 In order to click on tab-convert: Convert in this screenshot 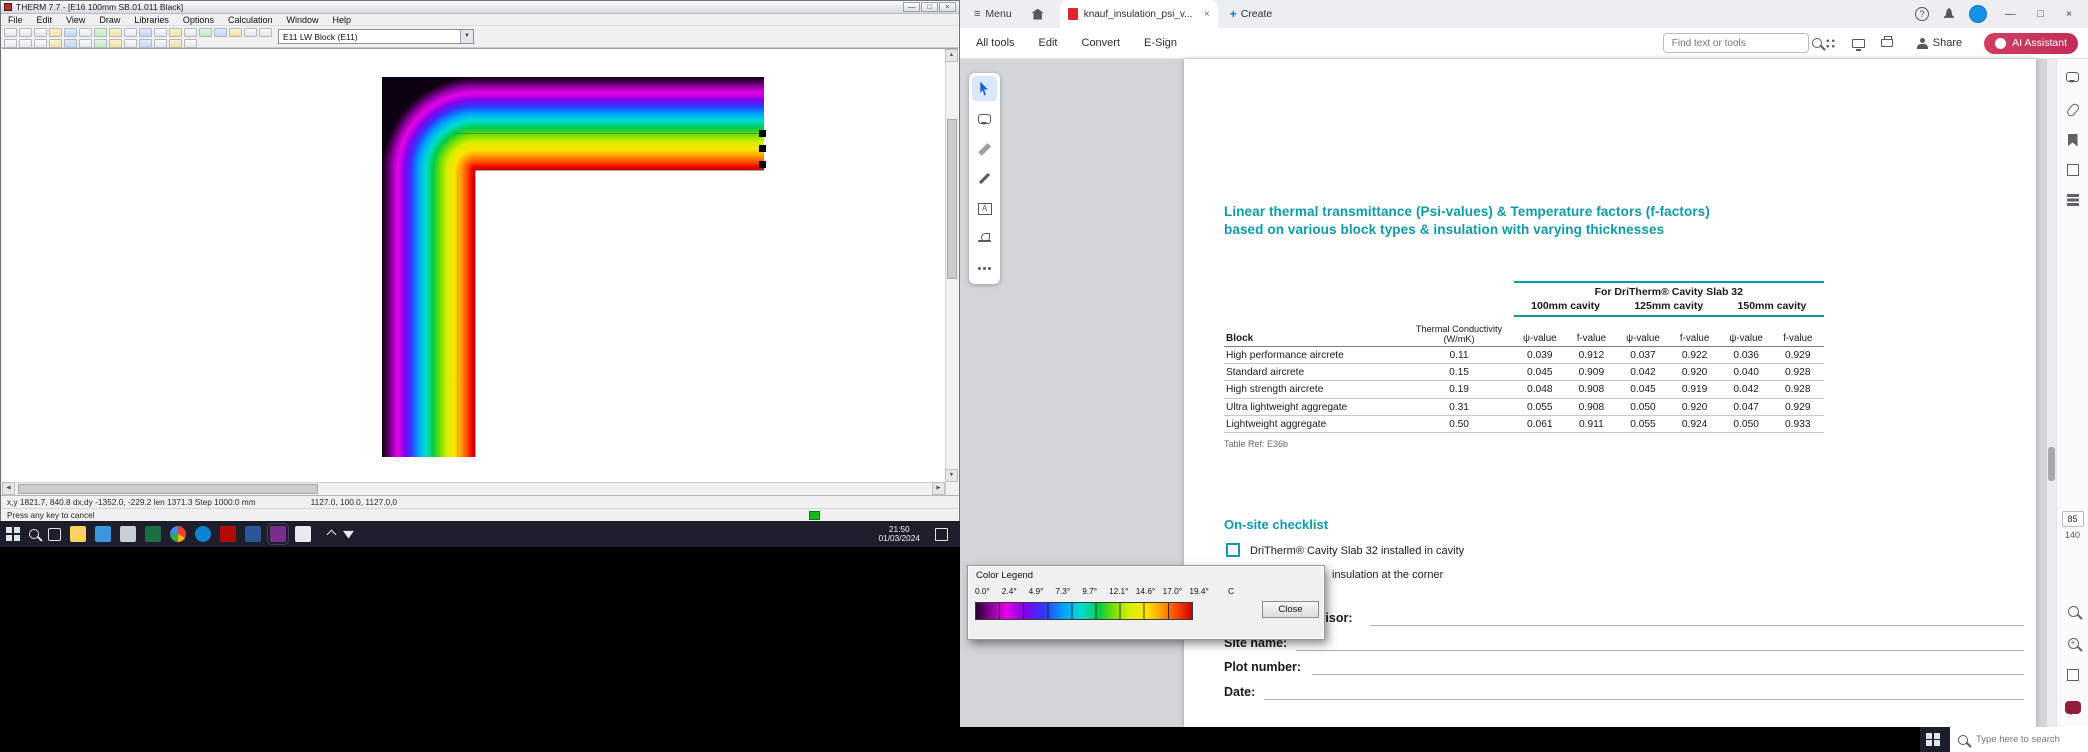, I will do `click(1101, 43)`.